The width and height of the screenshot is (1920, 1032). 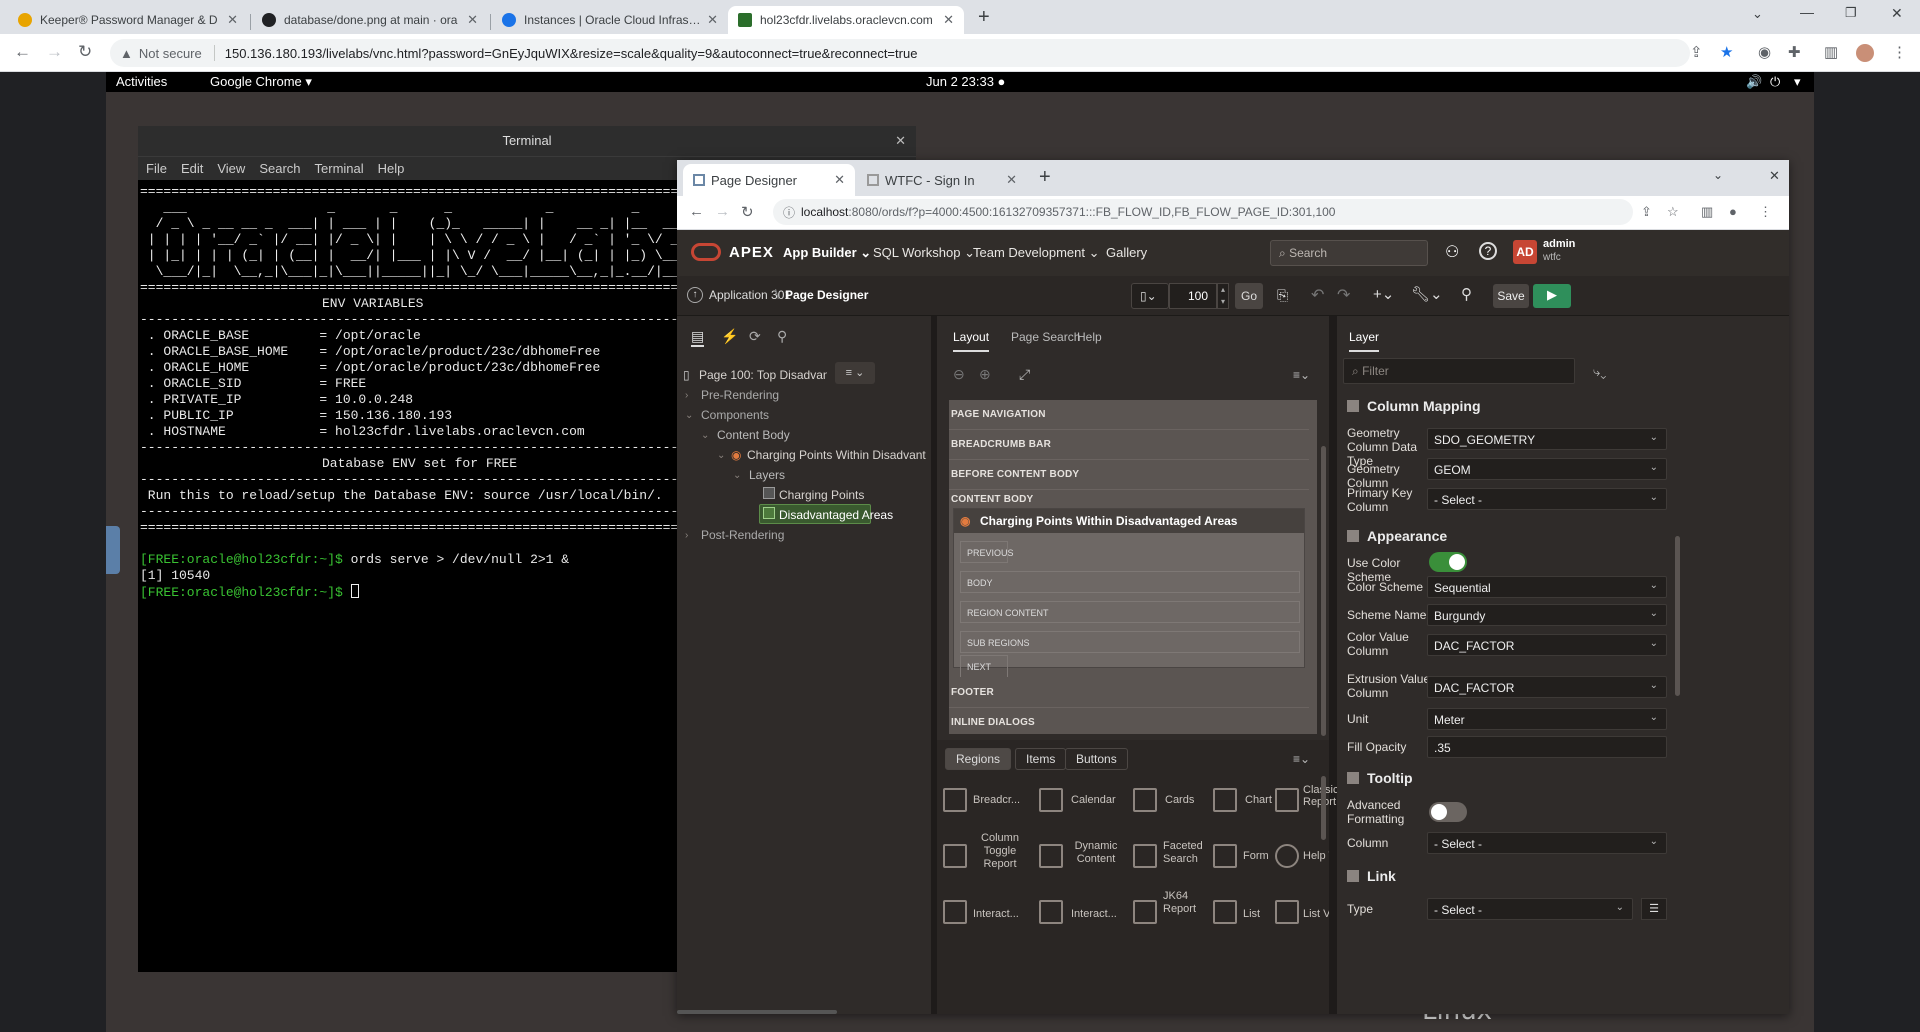 What do you see at coordinates (747, 212) in the screenshot?
I see `reload-icon: ↻` at bounding box center [747, 212].